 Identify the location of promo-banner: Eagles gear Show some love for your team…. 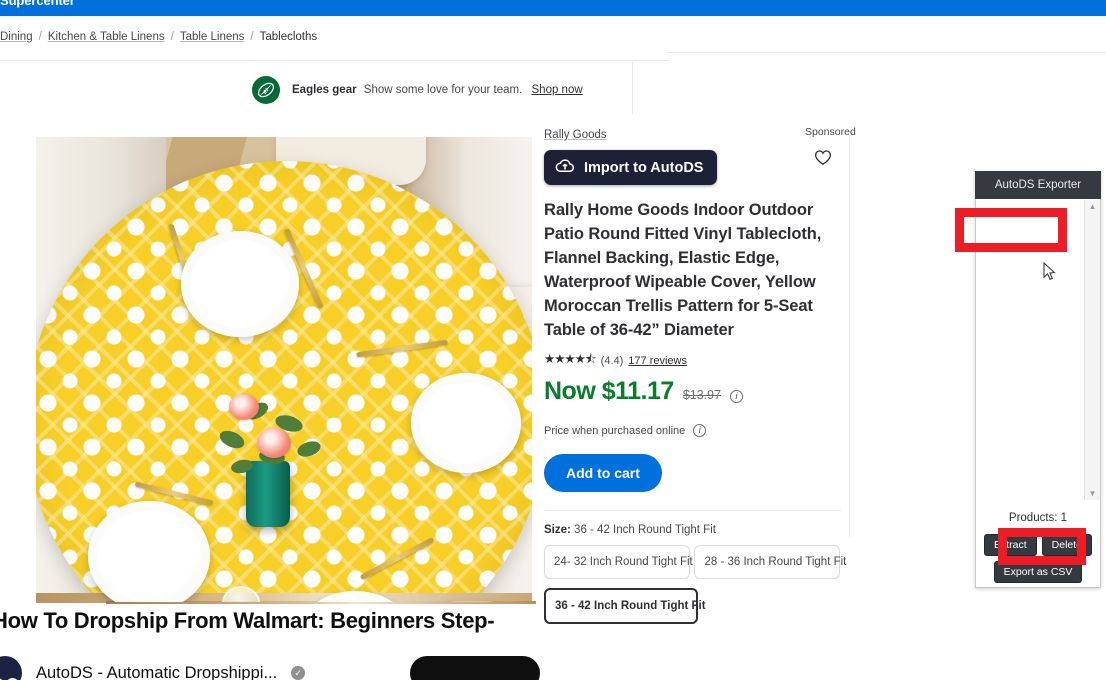
(417, 90).